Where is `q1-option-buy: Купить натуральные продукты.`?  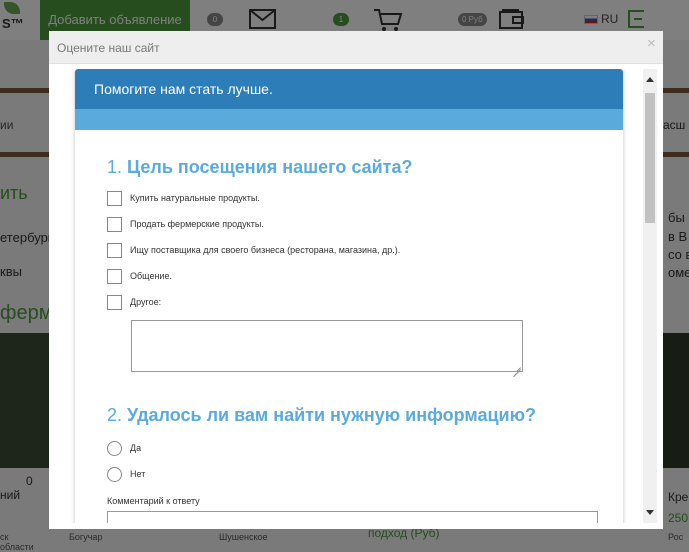
q1-option-buy: Купить натуральные продукты. is located at coordinates (183, 198).